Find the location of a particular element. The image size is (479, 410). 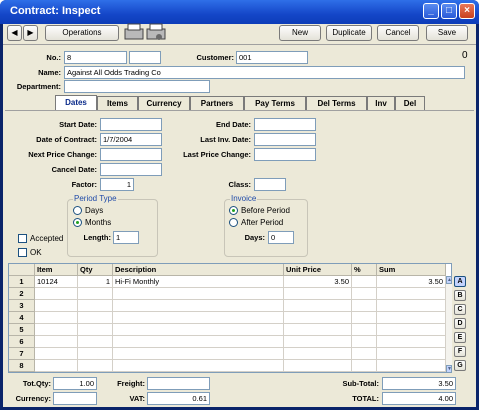

cancel-date-field is located at coordinates (131, 169).